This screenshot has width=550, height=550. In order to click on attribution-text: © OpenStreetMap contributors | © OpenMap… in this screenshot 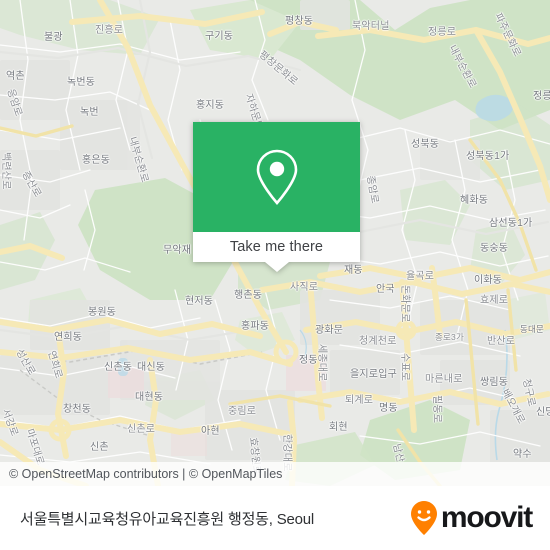, I will do `click(145, 474)`.